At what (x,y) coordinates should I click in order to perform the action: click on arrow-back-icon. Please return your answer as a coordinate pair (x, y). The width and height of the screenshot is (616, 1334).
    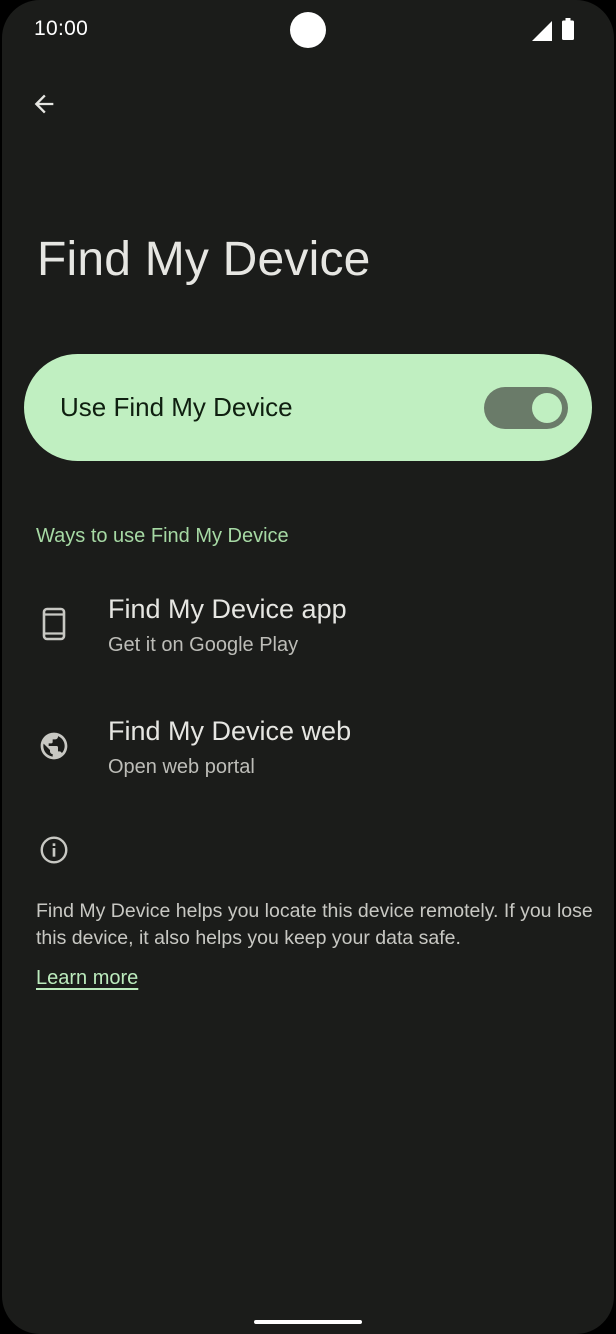
    Looking at the image, I should click on (44, 104).